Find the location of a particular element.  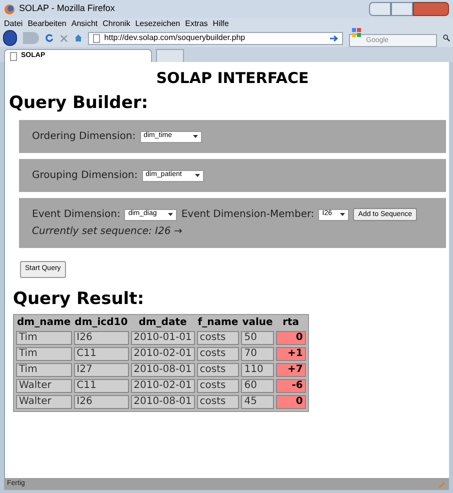

table-cell: 45 is located at coordinates (257, 402).